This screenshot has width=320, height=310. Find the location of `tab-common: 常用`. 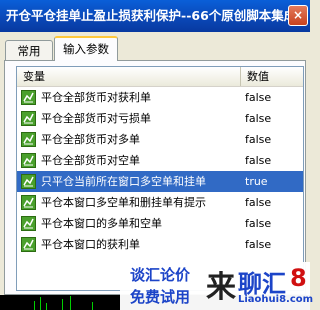

tab-common: 常用 is located at coordinates (29, 50).